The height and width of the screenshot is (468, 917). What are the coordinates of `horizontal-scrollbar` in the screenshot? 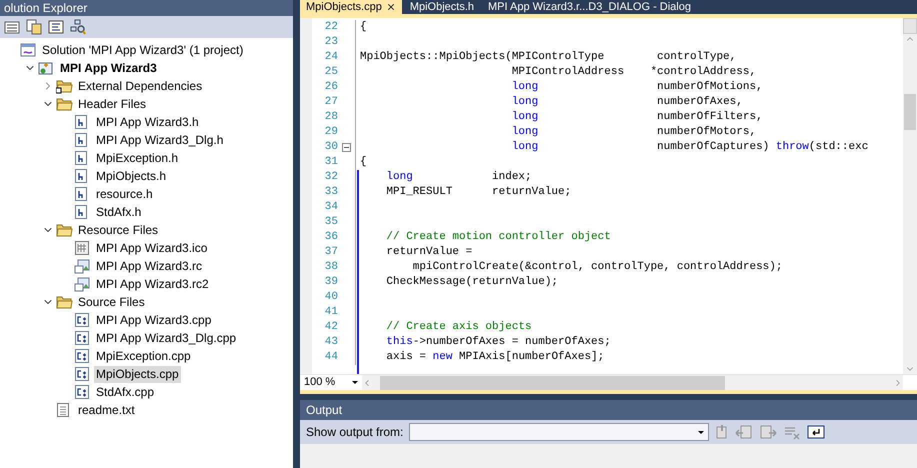 It's located at (632, 382).